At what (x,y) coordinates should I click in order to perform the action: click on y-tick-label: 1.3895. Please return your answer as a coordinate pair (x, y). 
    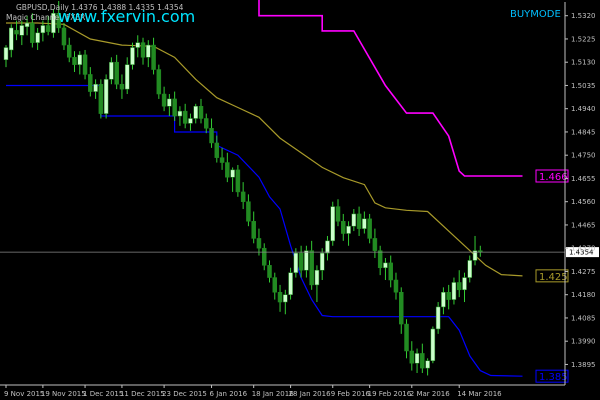
    Looking at the image, I should click on (583, 365).